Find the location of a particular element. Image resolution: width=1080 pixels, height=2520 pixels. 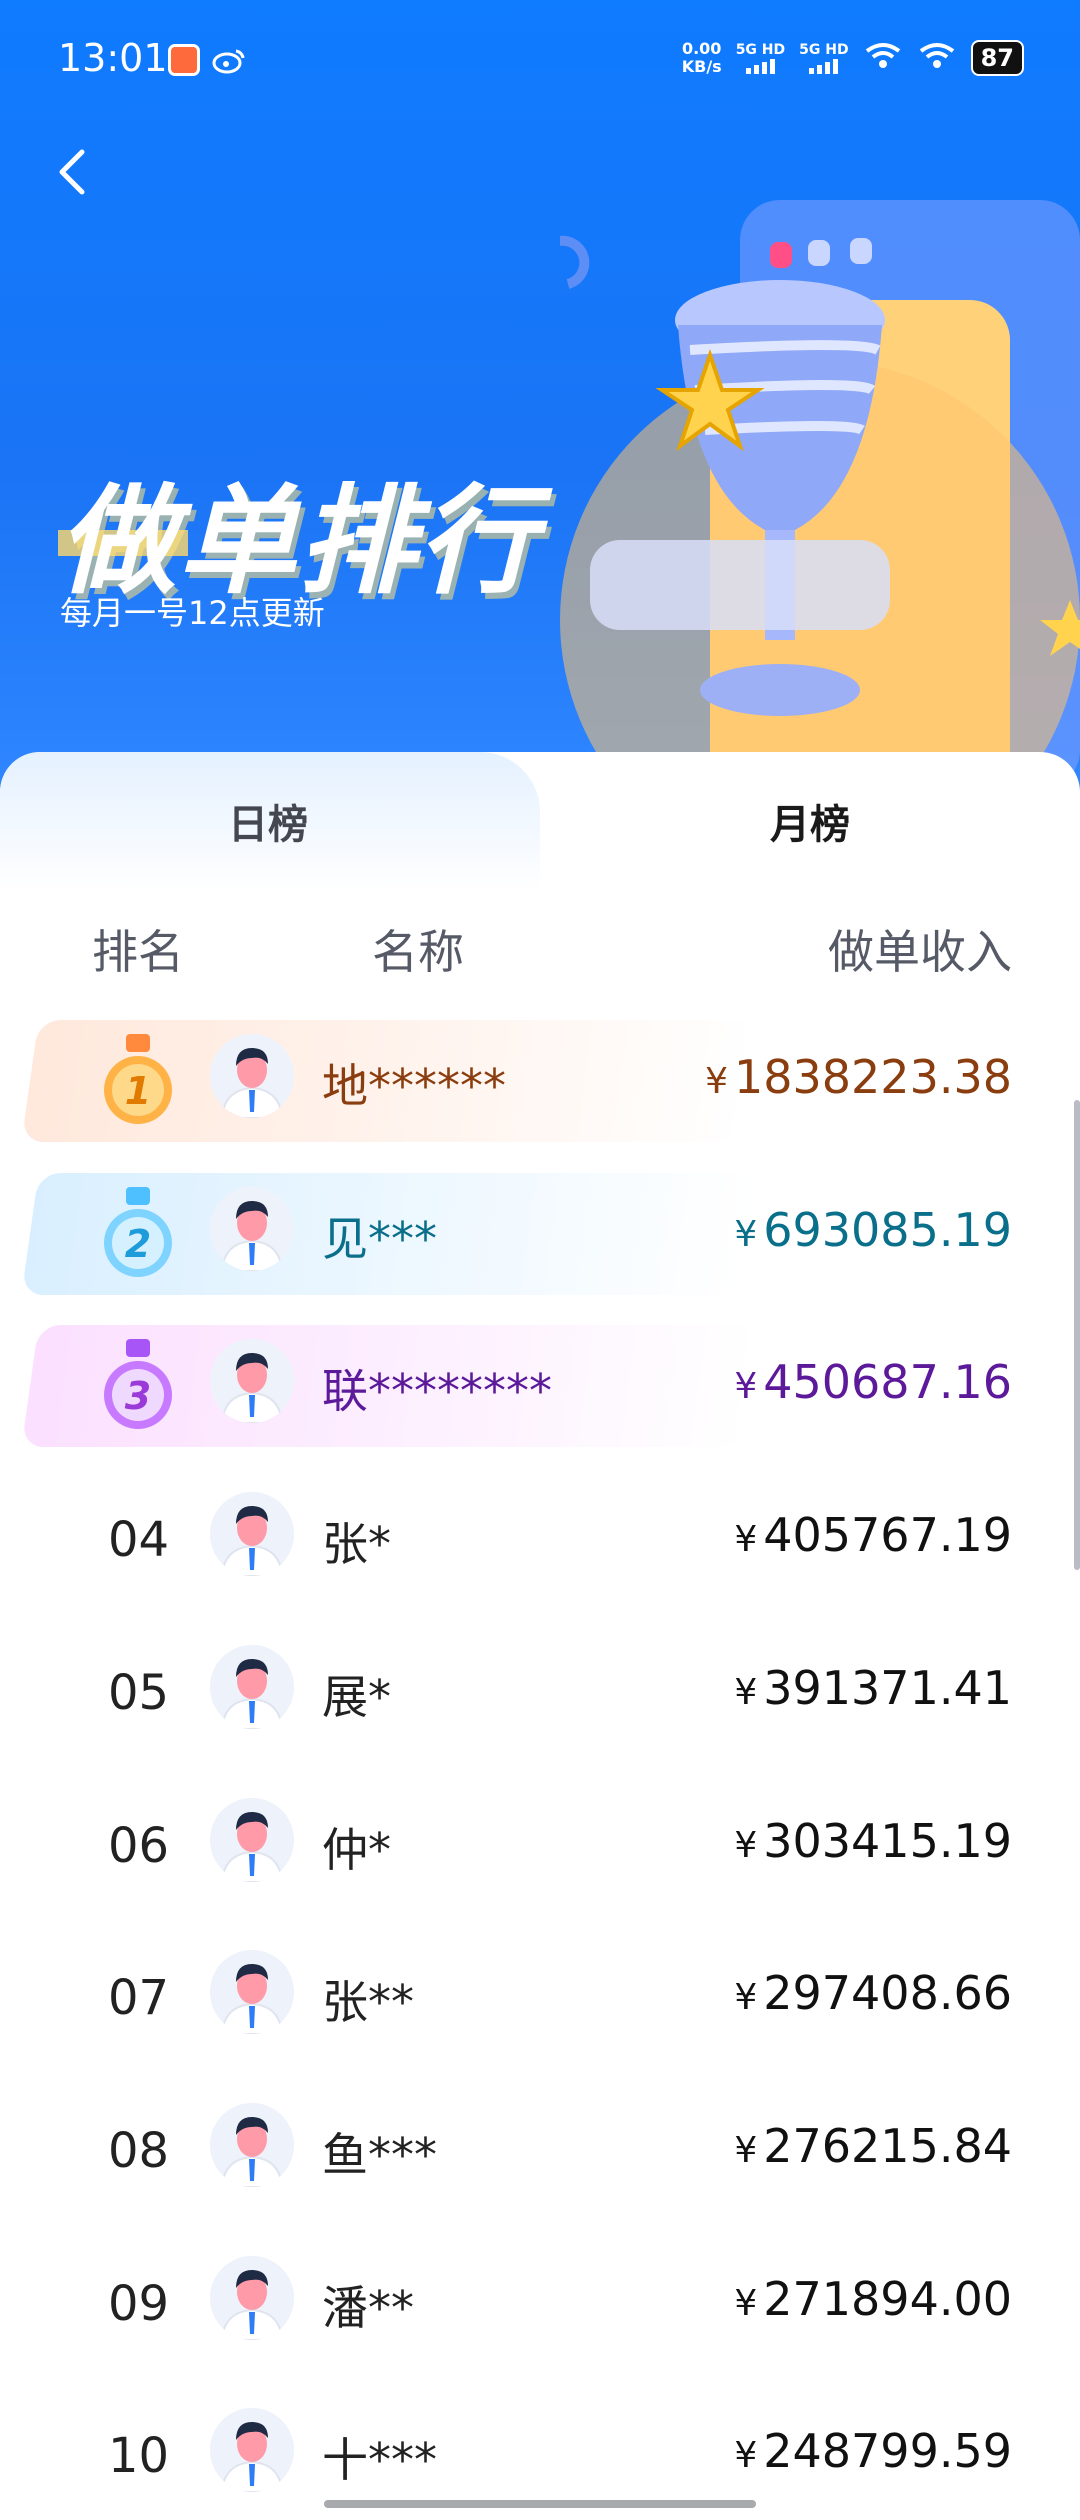

medal-rank-number: 3 is located at coordinates (138, 1396).